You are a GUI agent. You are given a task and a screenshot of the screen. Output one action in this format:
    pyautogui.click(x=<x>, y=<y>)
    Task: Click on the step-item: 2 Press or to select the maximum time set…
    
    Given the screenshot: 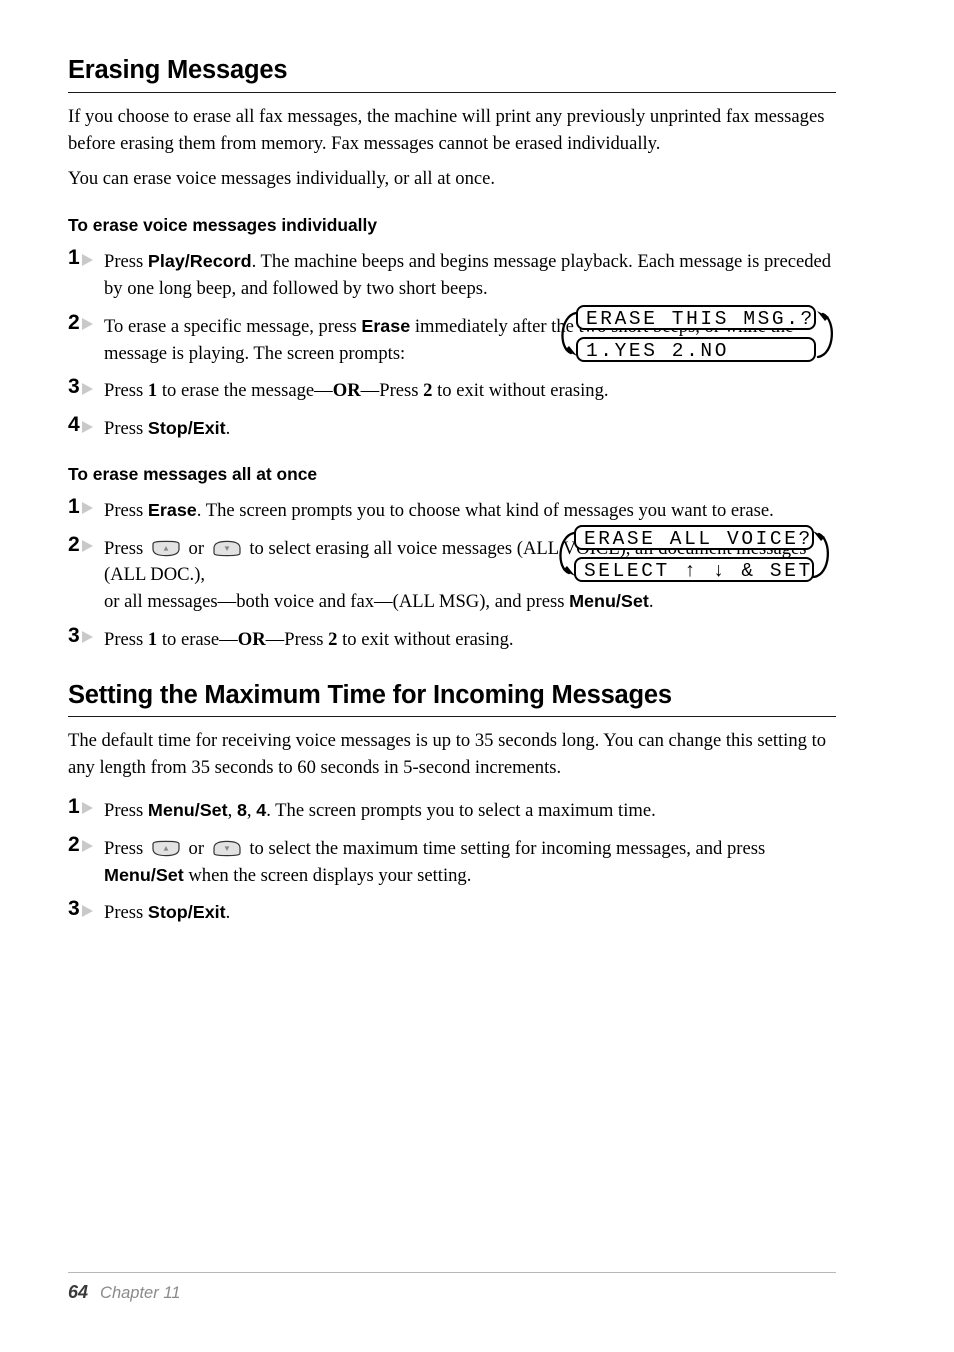 What is the action you would take?
    pyautogui.click(x=452, y=861)
    